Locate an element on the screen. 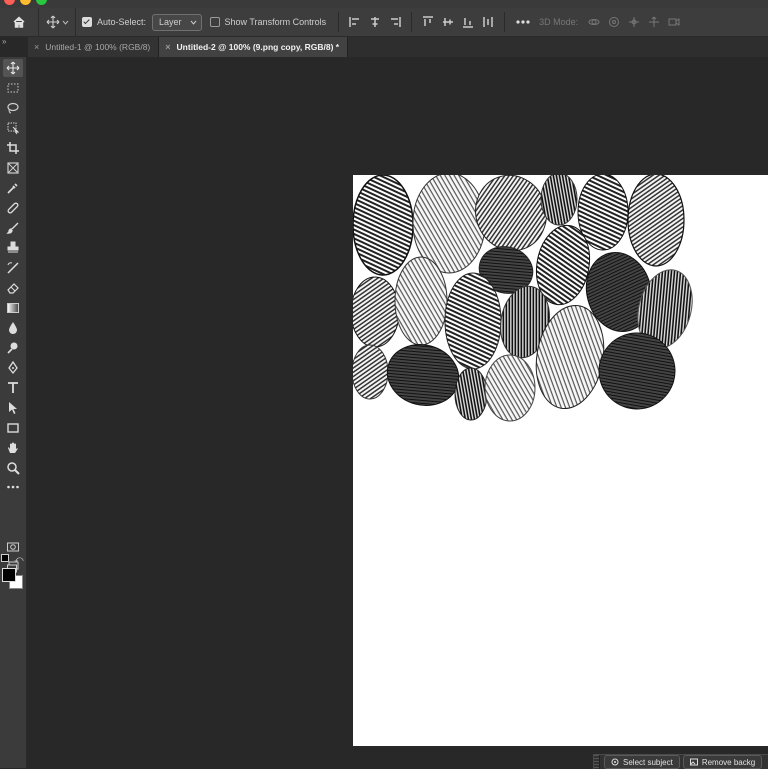 The width and height of the screenshot is (768, 769). orbit-icon is located at coordinates (594, 22).